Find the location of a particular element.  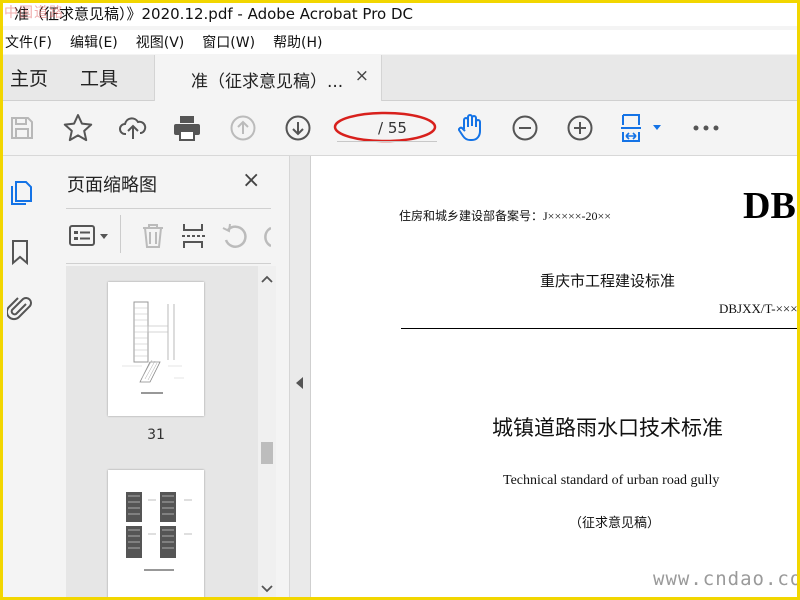

save-icon is located at coordinates (22, 128).